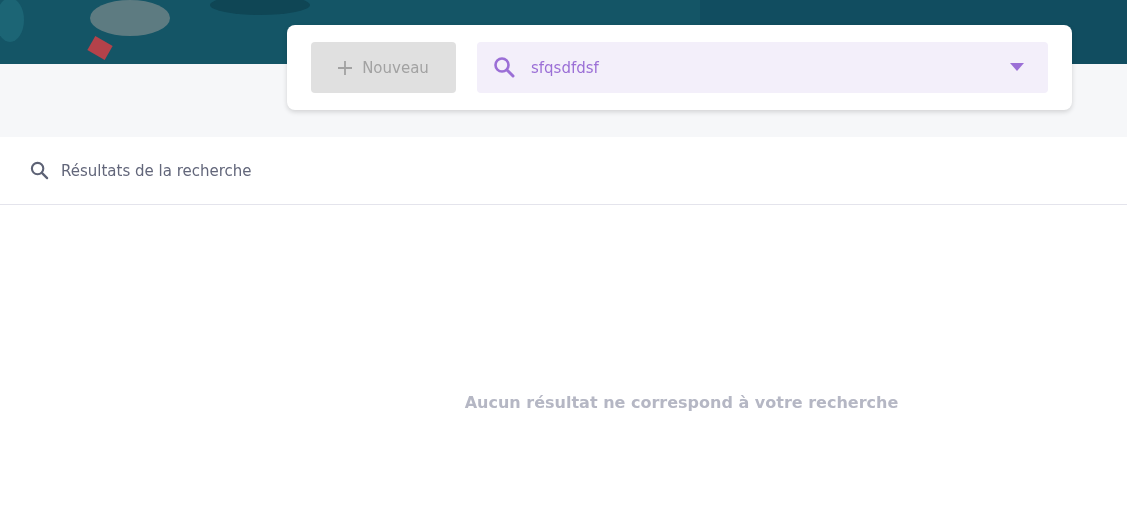 This screenshot has height=520, width=1127. What do you see at coordinates (39, 170) in the screenshot?
I see `search-icon` at bounding box center [39, 170].